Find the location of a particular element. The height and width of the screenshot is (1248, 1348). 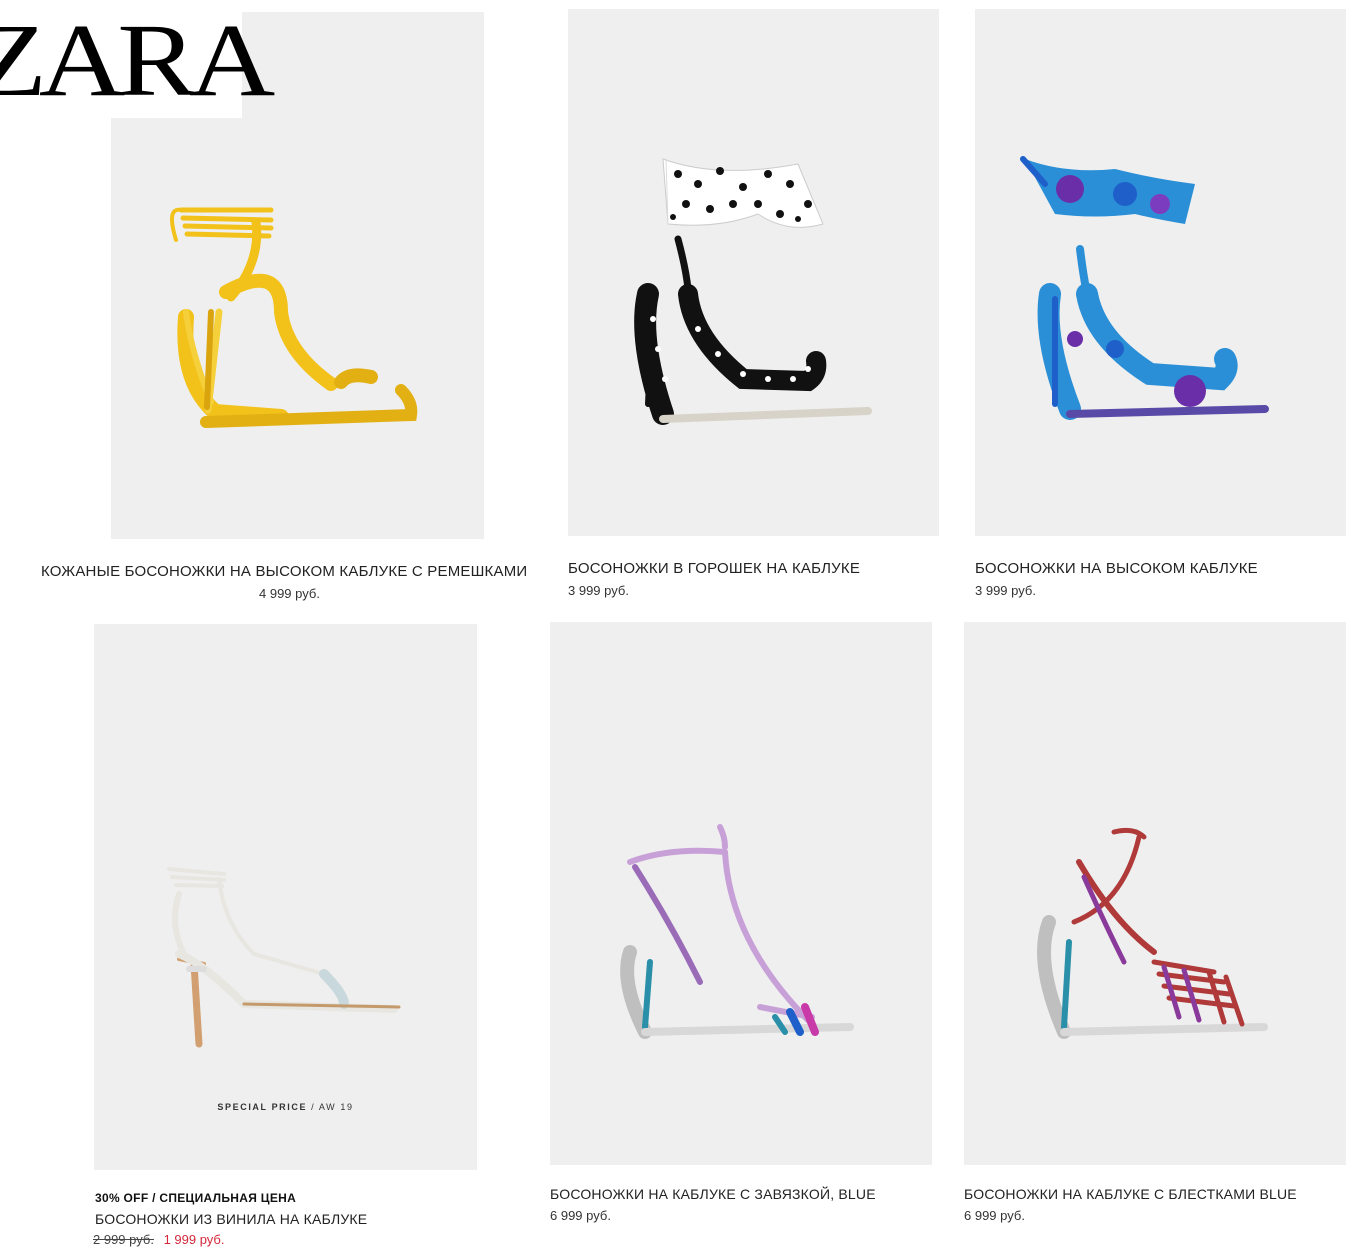

product-image: SPECIAL PRICE / AW 19 is located at coordinates (285, 897).